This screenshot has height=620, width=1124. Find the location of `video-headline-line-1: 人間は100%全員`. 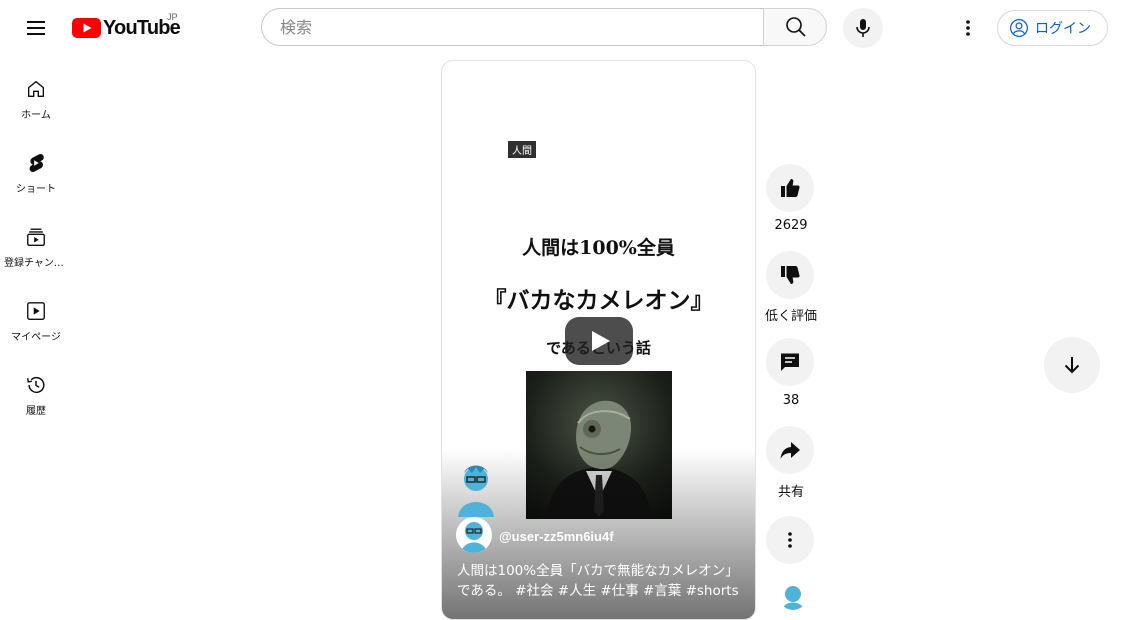

video-headline-line-1: 人間は100%全員 is located at coordinates (598, 248).